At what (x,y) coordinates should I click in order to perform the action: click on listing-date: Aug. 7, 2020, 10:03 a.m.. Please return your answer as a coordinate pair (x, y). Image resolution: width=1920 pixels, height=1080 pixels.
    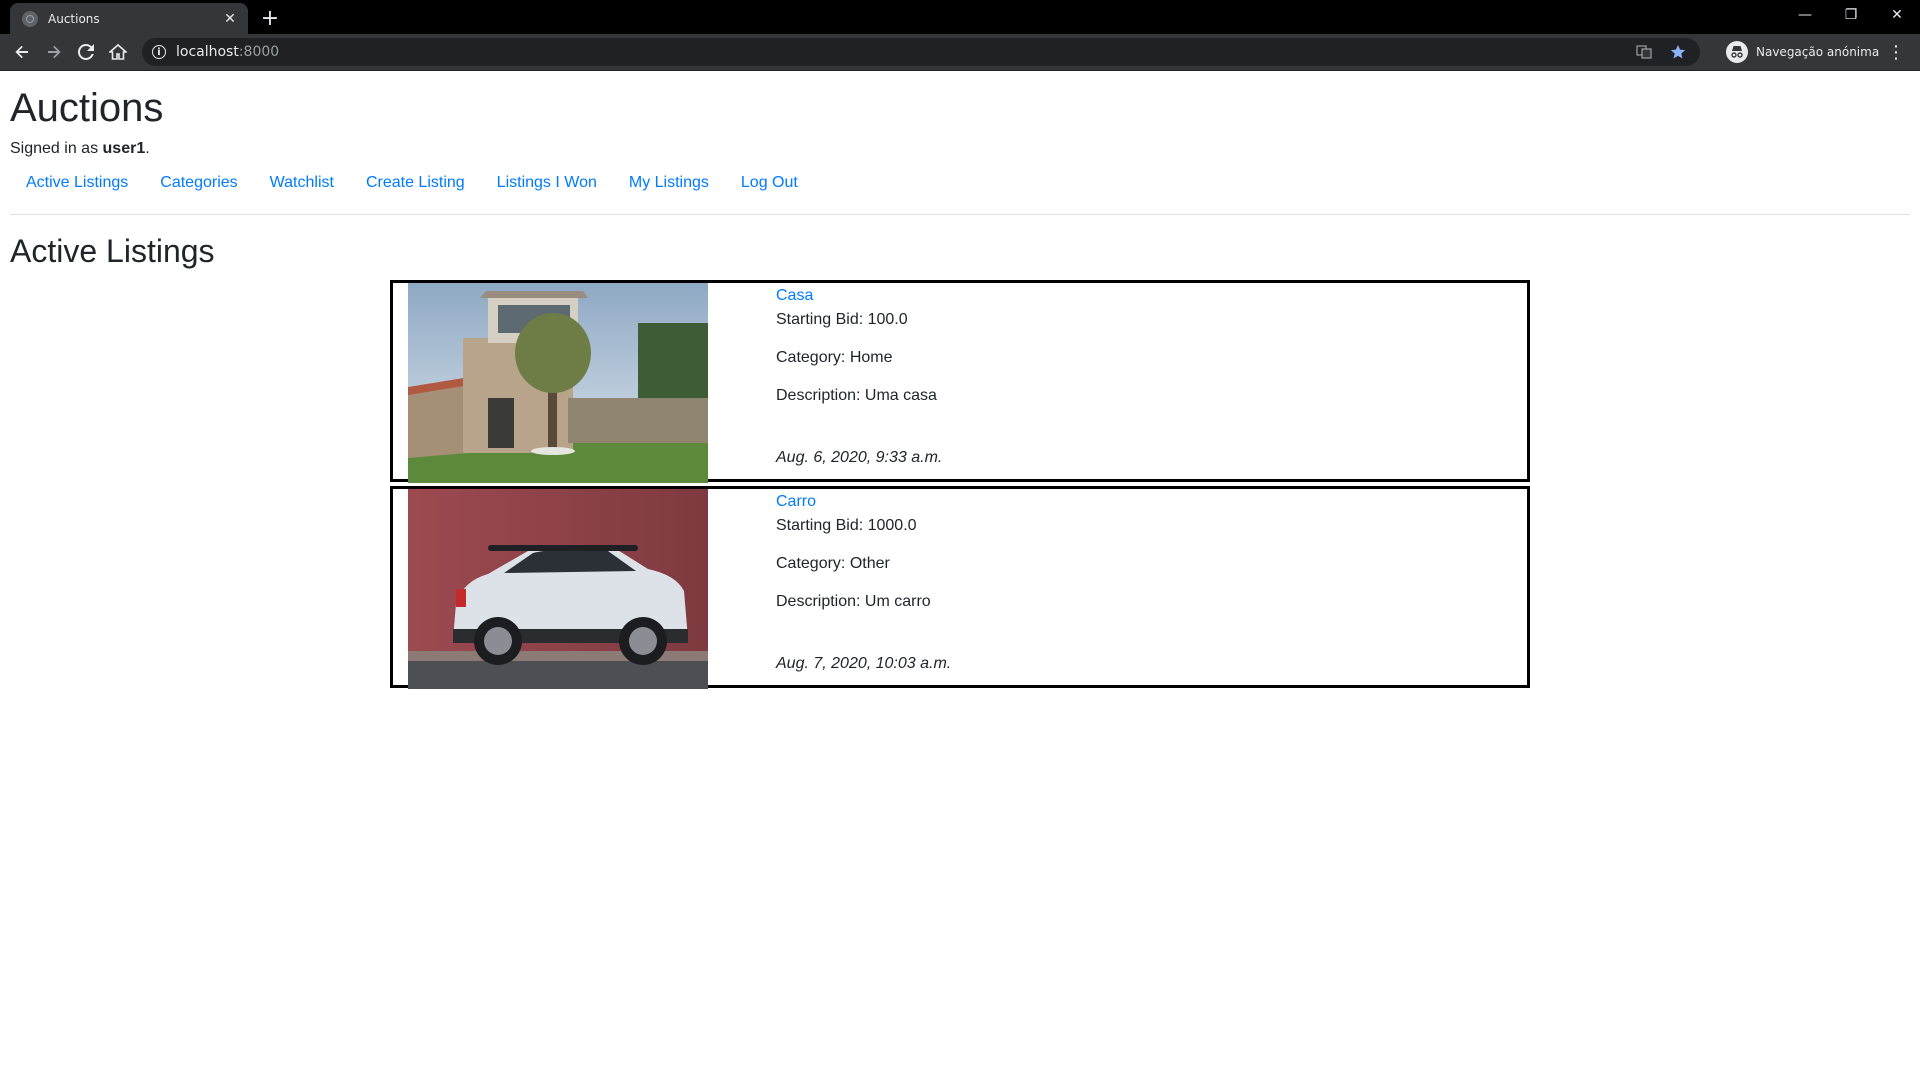
    Looking at the image, I should click on (864, 663).